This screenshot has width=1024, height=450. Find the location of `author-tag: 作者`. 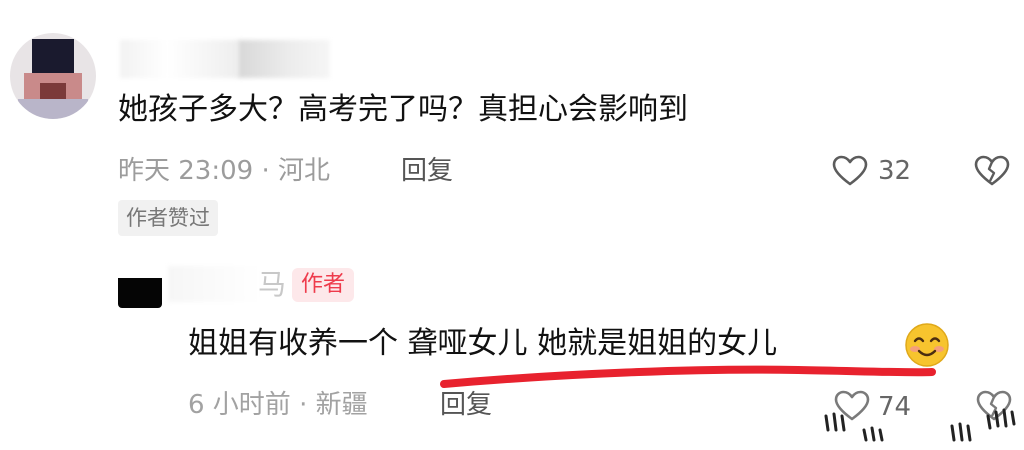

author-tag: 作者 is located at coordinates (323, 285).